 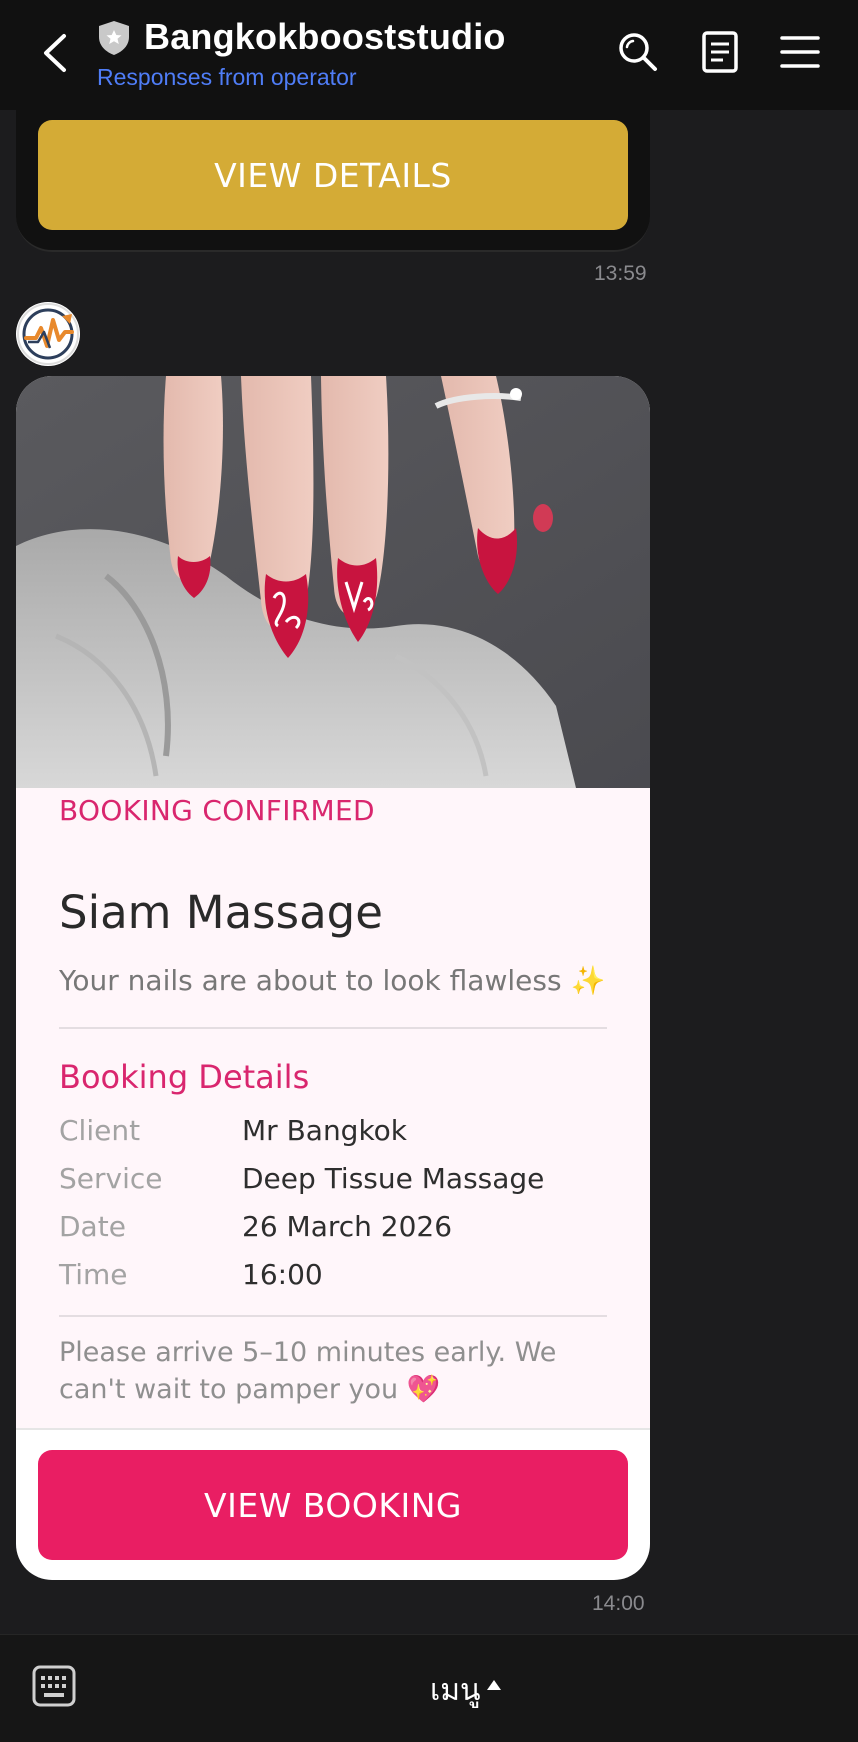 I want to click on chevron-left-icon, so click(x=55, y=53).